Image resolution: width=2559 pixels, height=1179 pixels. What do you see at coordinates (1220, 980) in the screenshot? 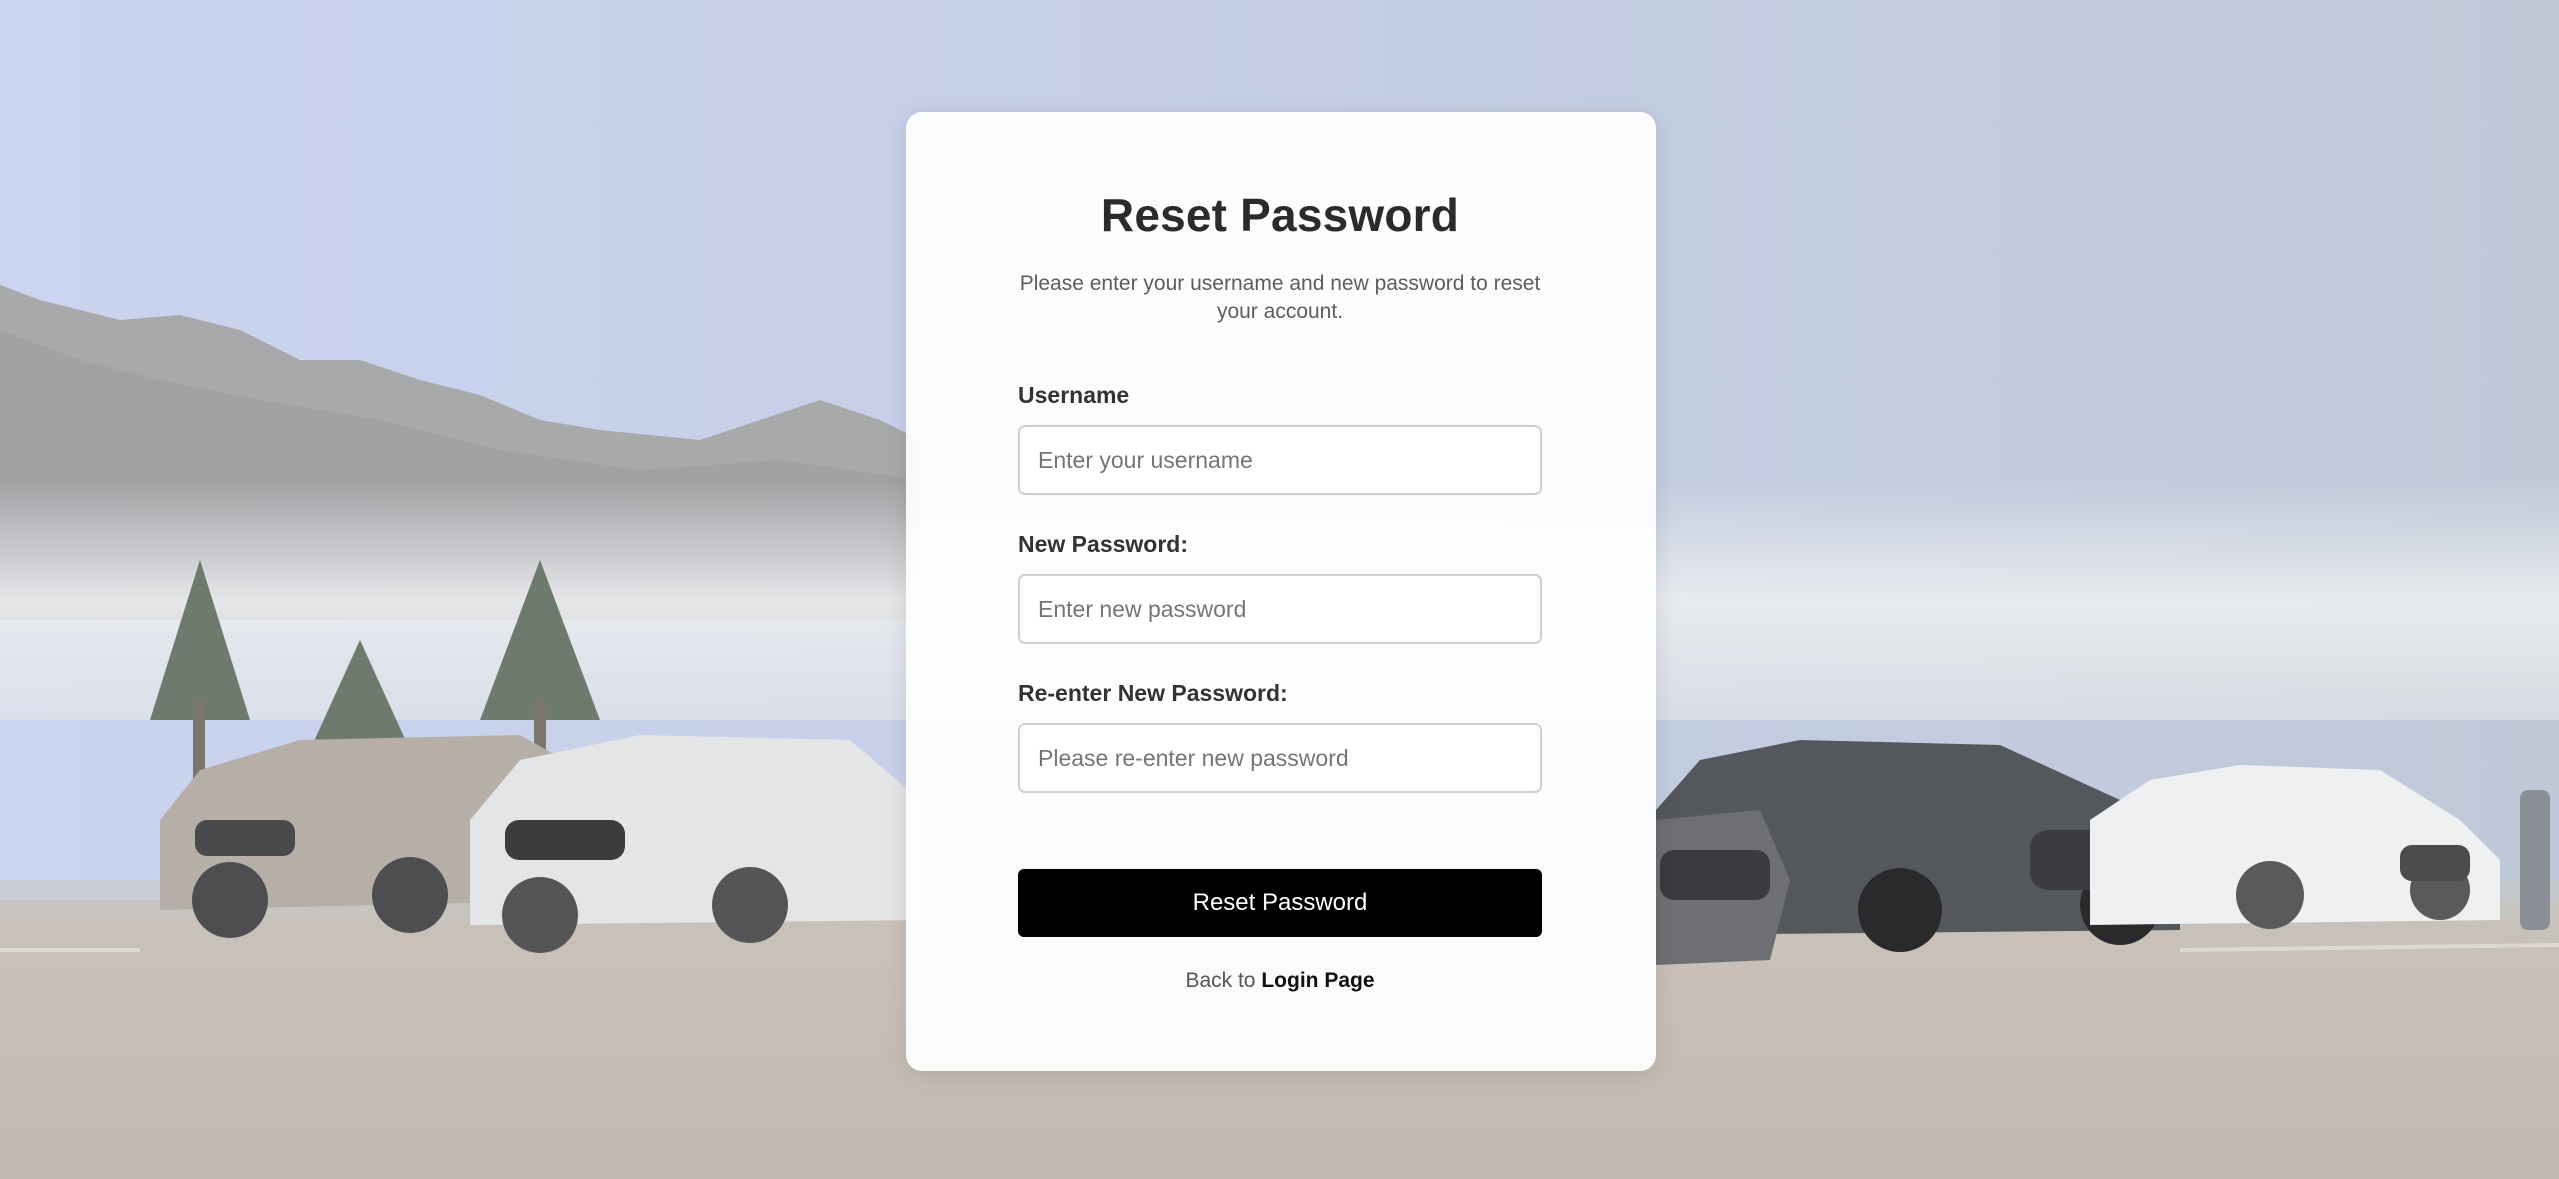
I see `back-prefix-text: Back to` at bounding box center [1220, 980].